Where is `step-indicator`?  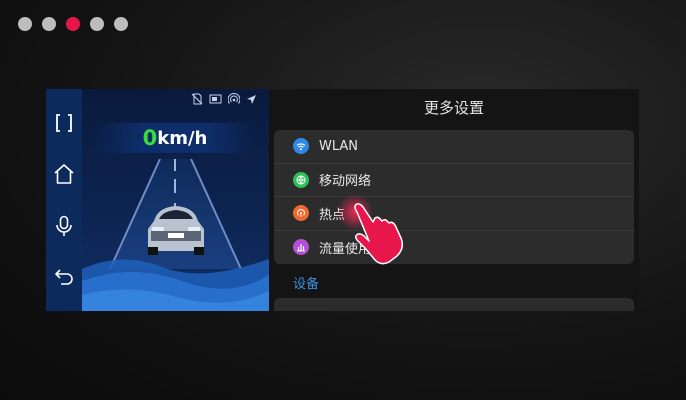 step-indicator is located at coordinates (73, 24).